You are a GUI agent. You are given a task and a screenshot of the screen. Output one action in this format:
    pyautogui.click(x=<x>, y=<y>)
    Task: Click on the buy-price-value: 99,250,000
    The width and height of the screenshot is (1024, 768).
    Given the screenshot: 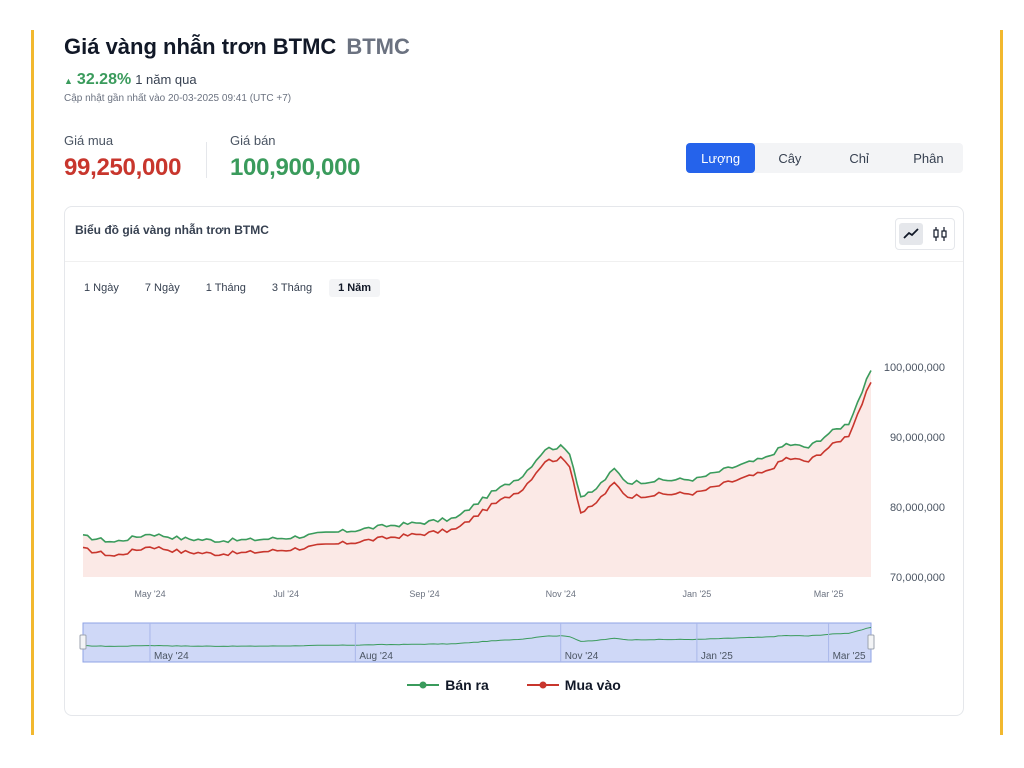 What is the action you would take?
    pyautogui.click(x=123, y=167)
    